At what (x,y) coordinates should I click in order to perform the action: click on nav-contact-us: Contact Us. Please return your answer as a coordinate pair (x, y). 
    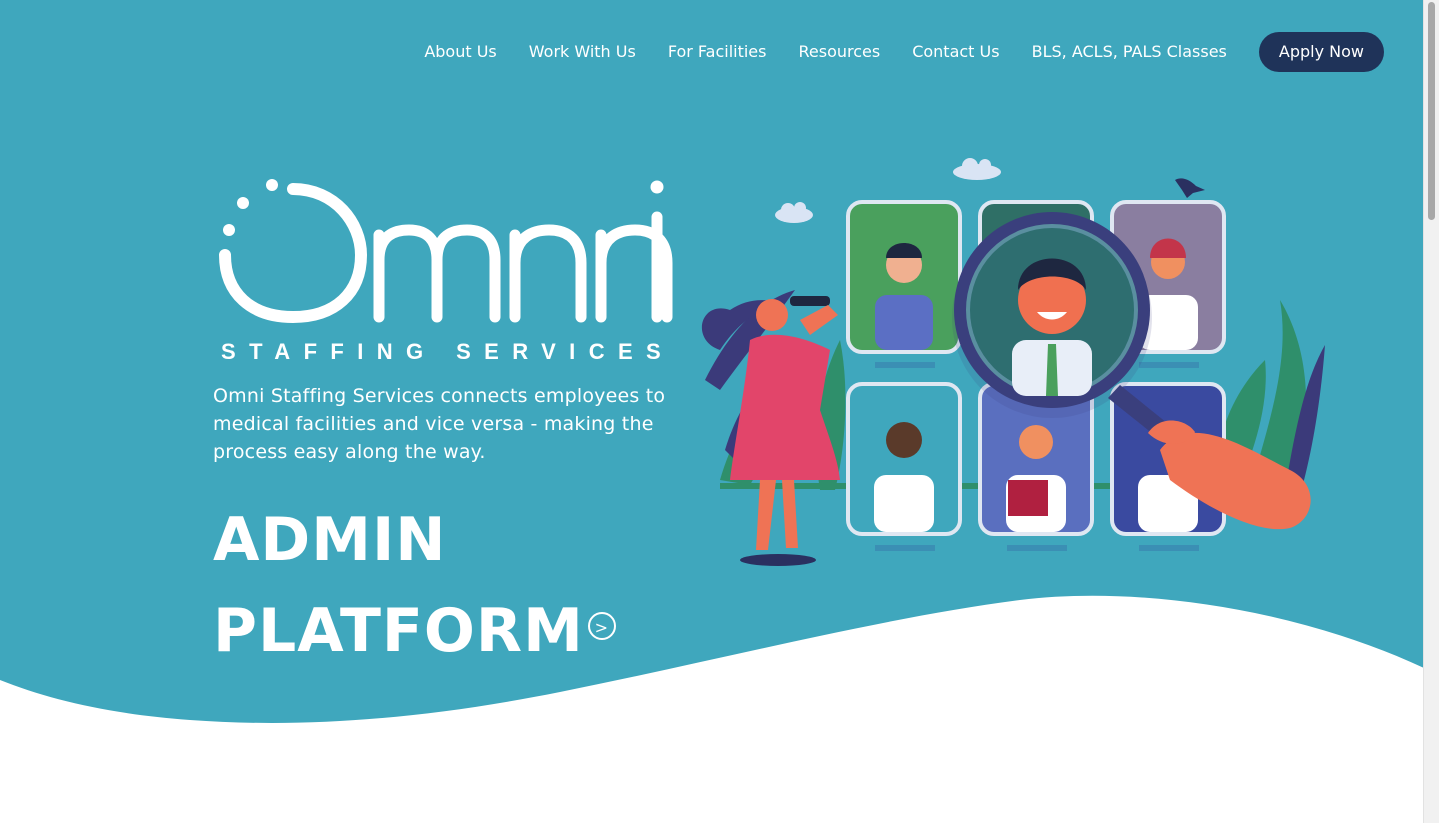
    Looking at the image, I should click on (955, 52).